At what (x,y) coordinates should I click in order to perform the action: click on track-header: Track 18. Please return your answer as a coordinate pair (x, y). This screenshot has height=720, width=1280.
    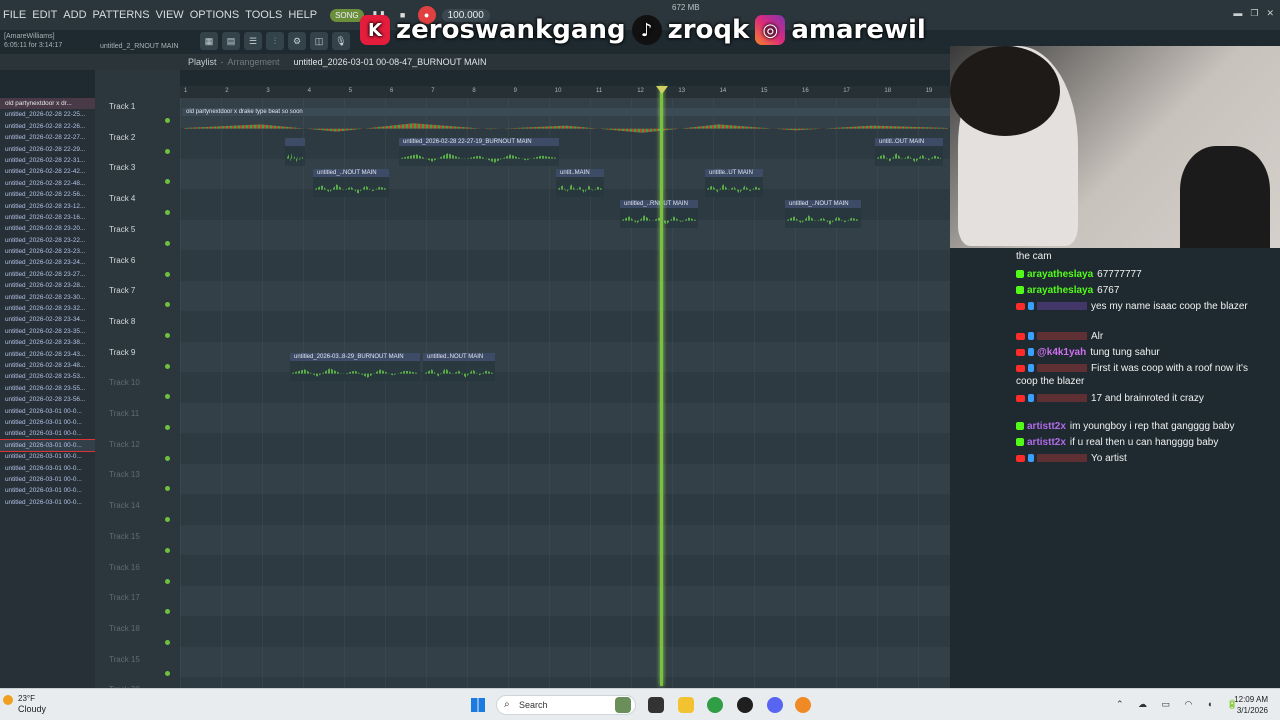
    Looking at the image, I should click on (140, 635).